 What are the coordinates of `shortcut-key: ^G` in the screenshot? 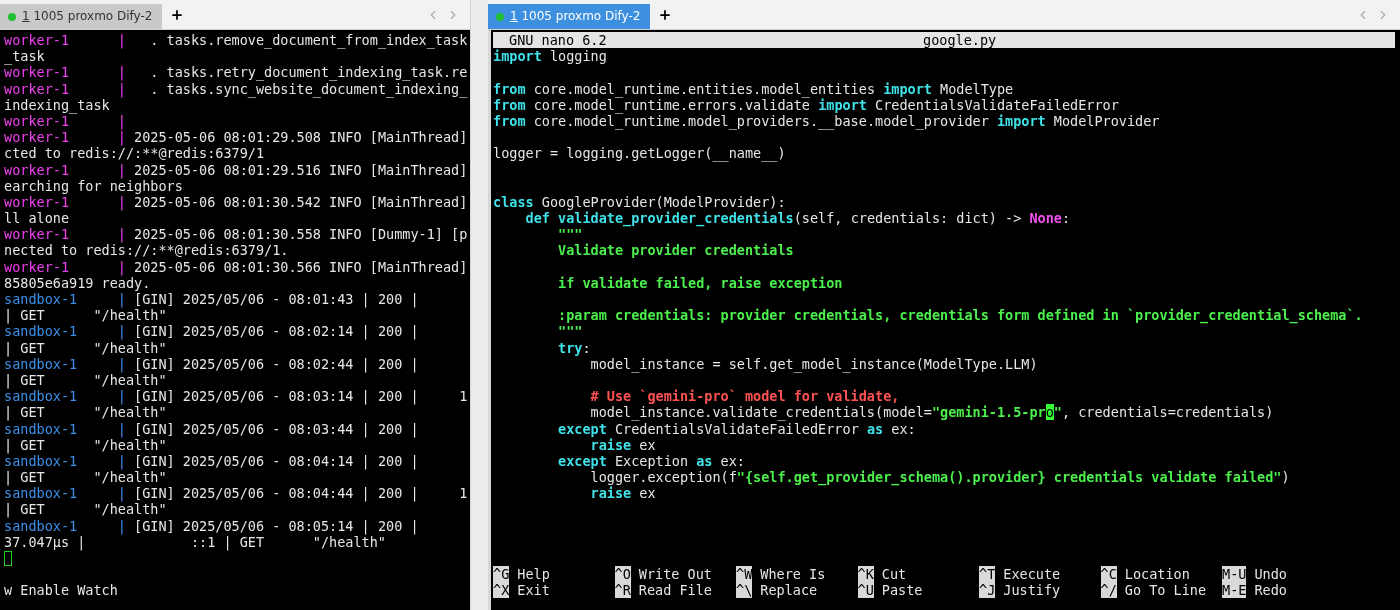 It's located at (501, 573).